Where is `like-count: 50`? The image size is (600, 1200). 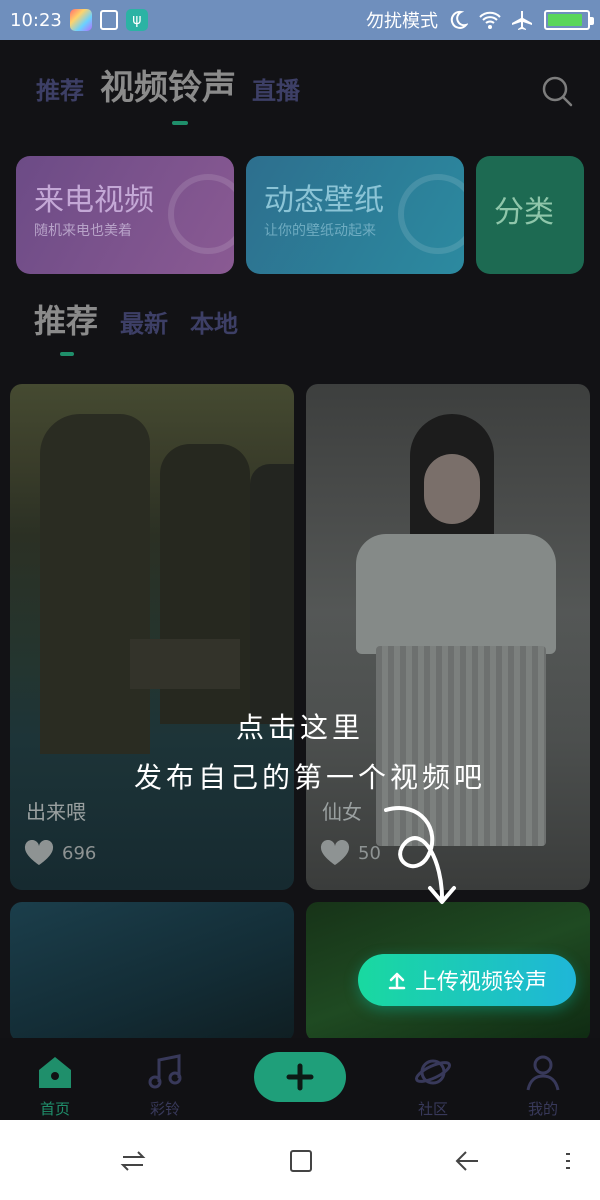
like-count: 50 is located at coordinates (369, 853).